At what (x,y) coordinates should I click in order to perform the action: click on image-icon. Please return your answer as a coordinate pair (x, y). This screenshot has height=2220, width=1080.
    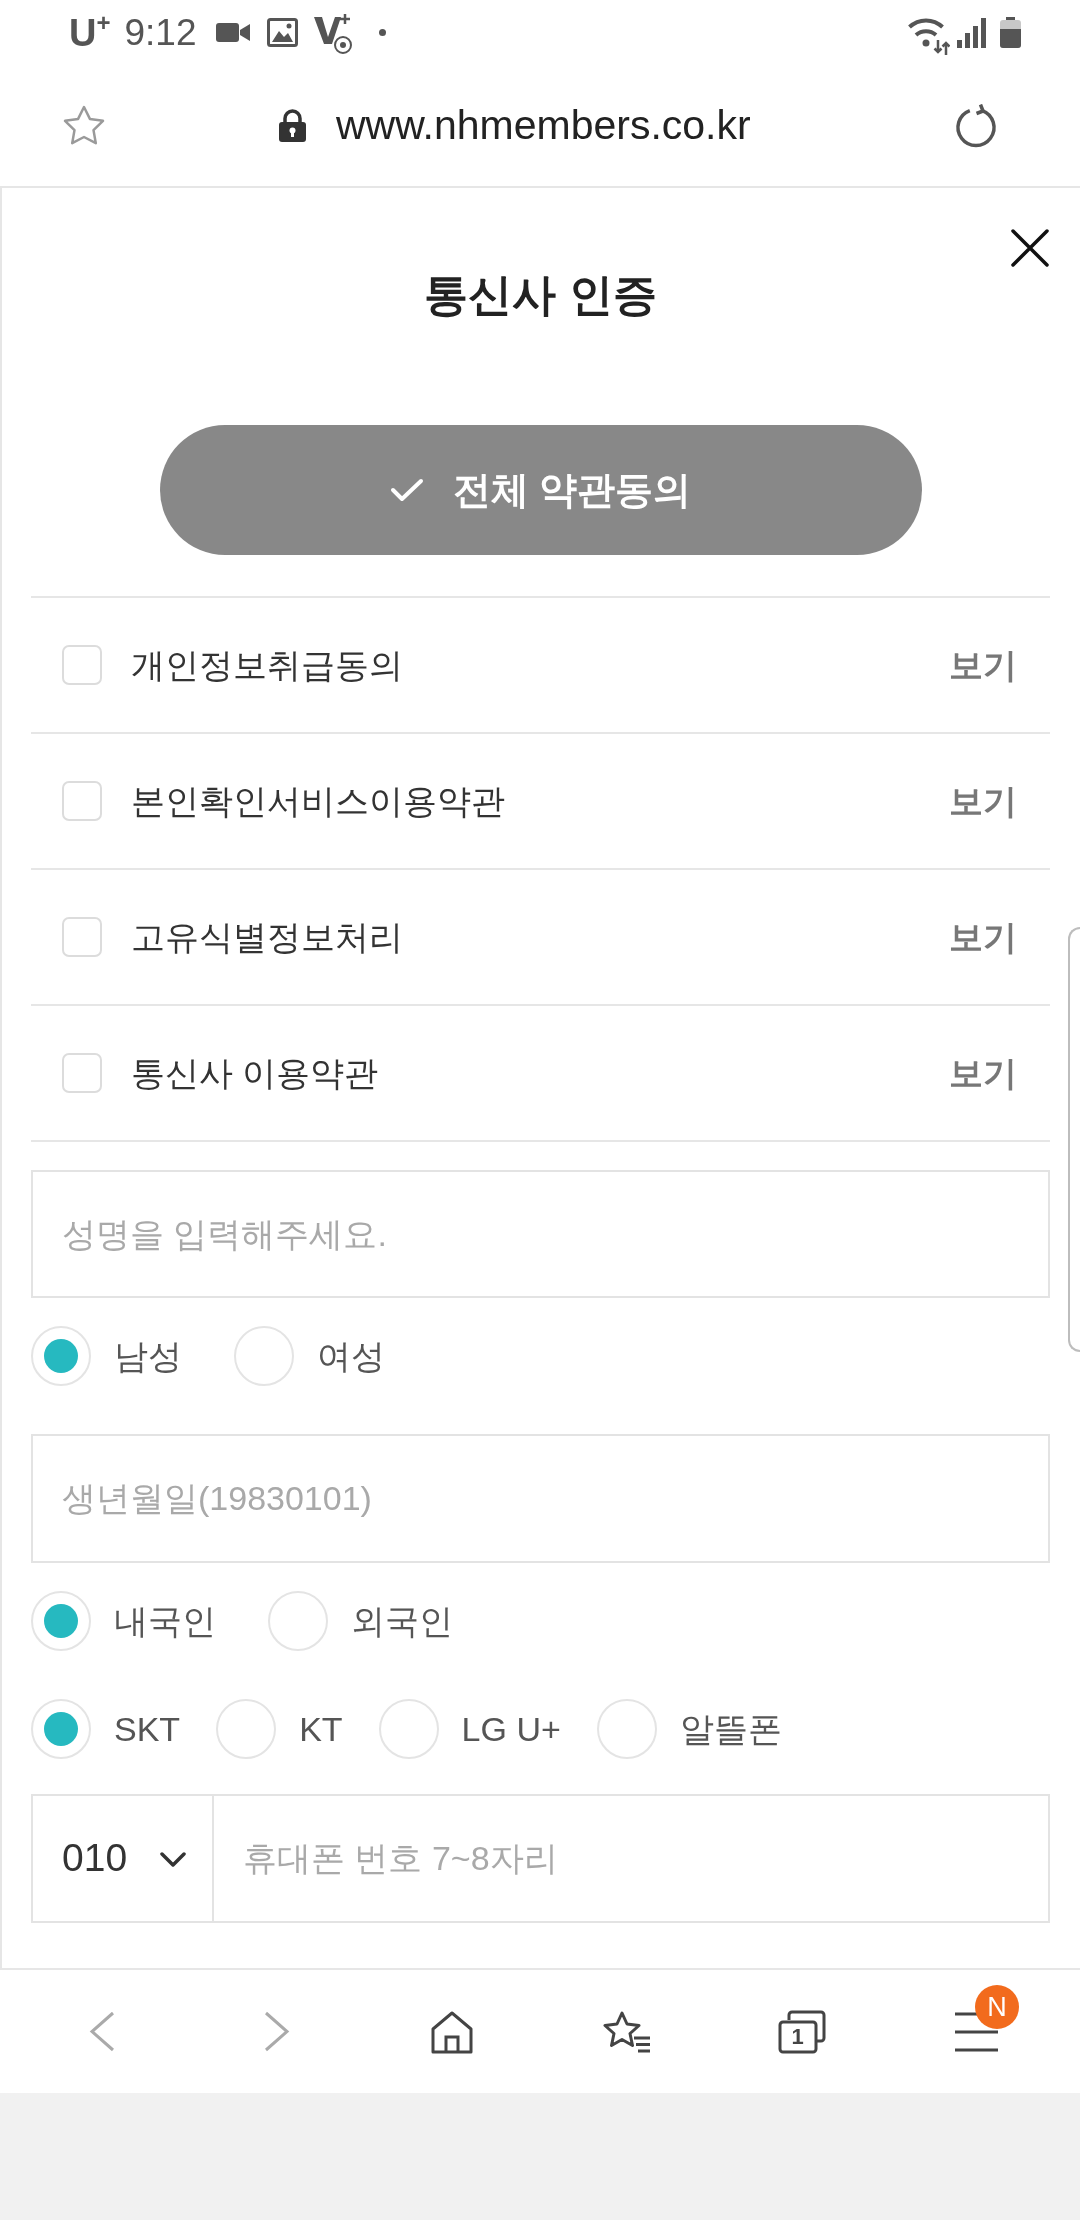
    Looking at the image, I should click on (283, 32).